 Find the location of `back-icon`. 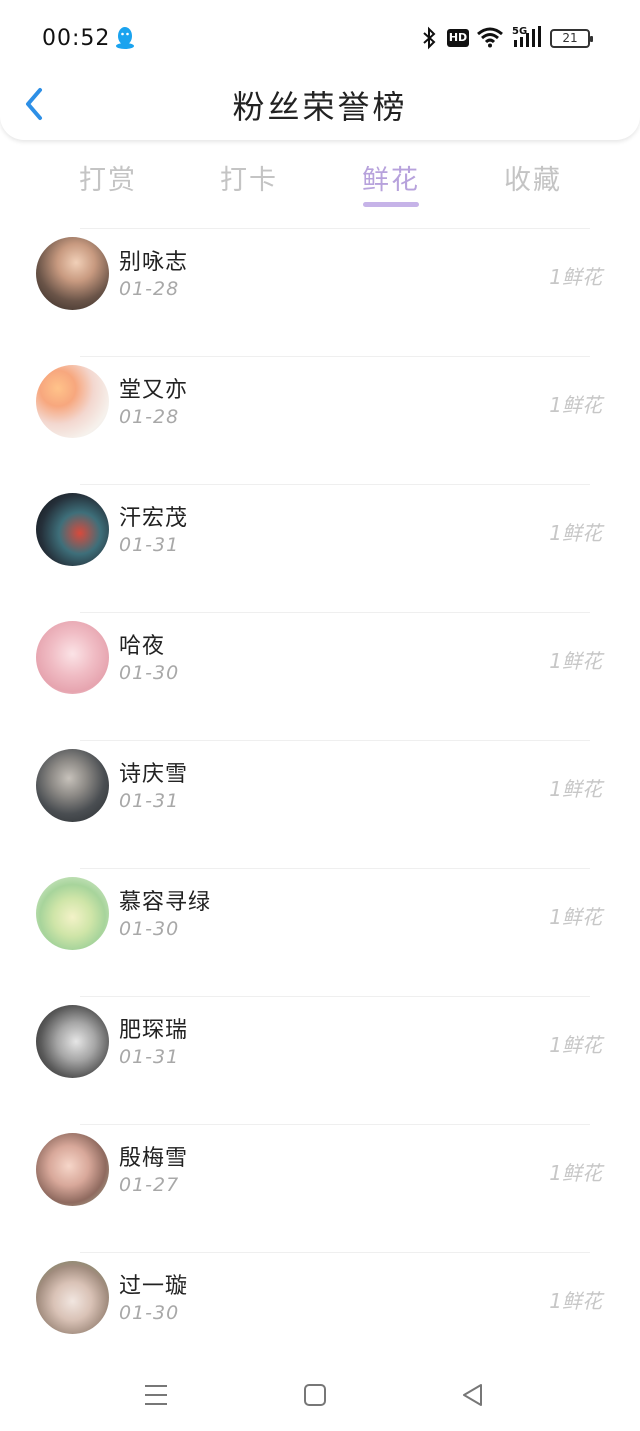

back-icon is located at coordinates (473, 1395).